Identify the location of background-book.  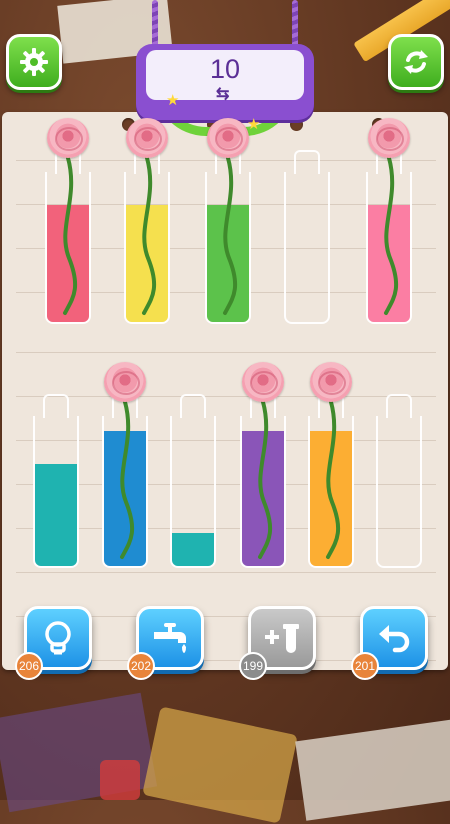
(220, 765).